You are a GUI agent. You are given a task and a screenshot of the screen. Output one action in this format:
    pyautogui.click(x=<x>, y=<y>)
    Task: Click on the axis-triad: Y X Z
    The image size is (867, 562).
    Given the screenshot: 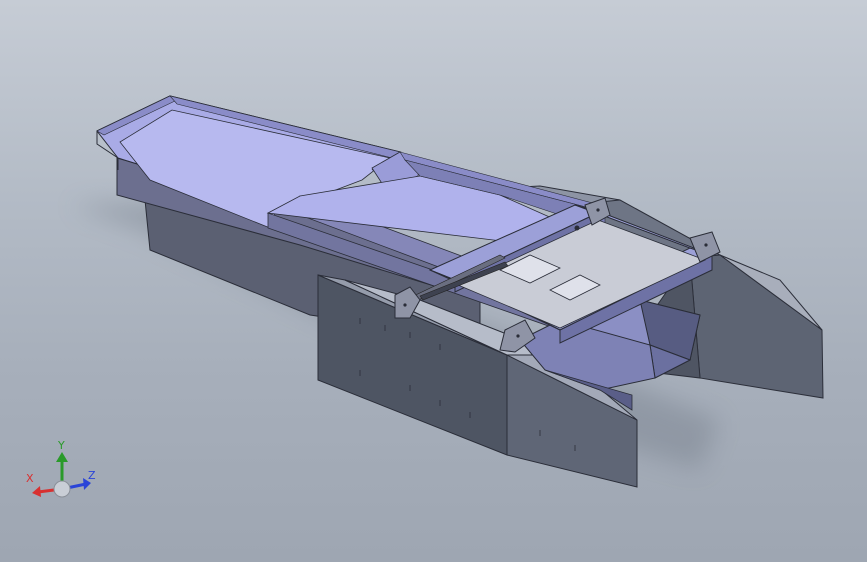 What is the action you would take?
    pyautogui.click(x=65, y=475)
    